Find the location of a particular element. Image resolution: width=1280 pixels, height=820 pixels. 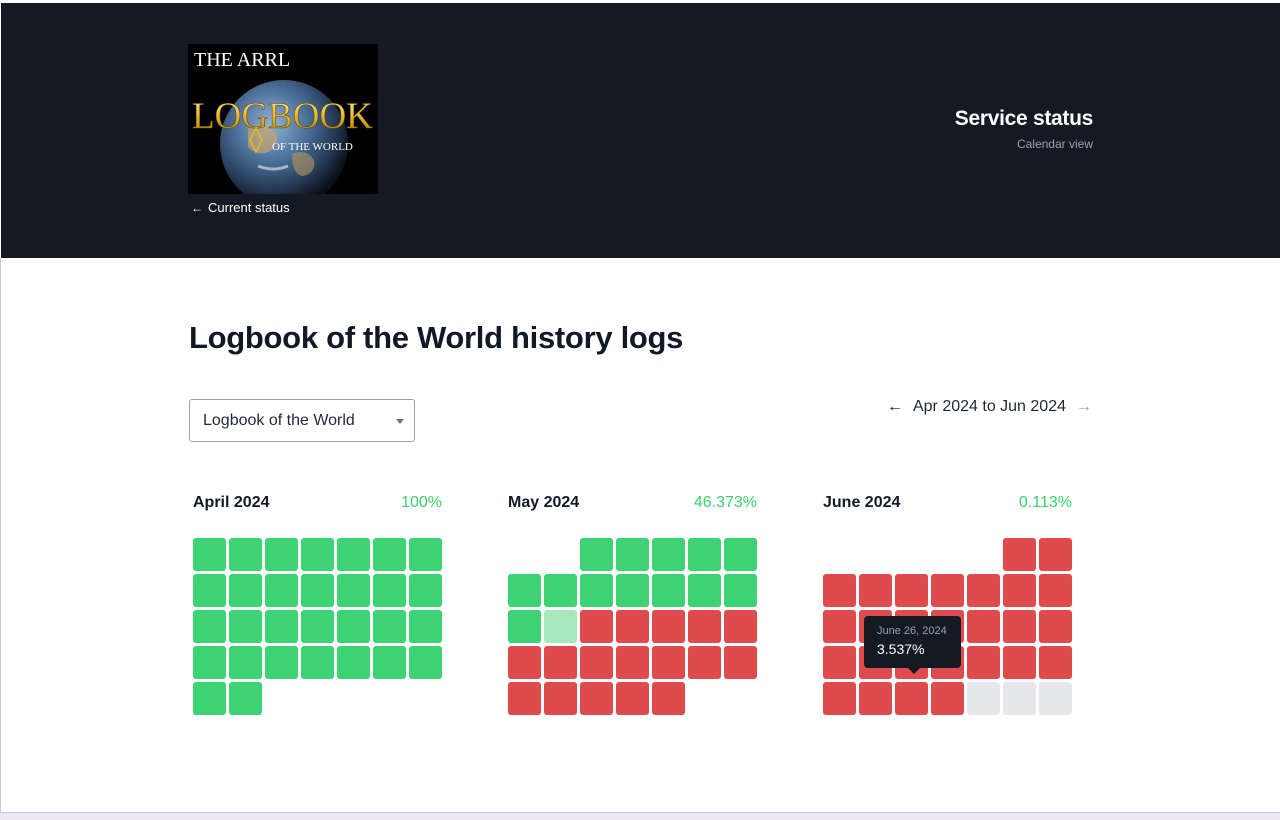

month-calendar-april: April 2024 100% is located at coordinates (317, 604).